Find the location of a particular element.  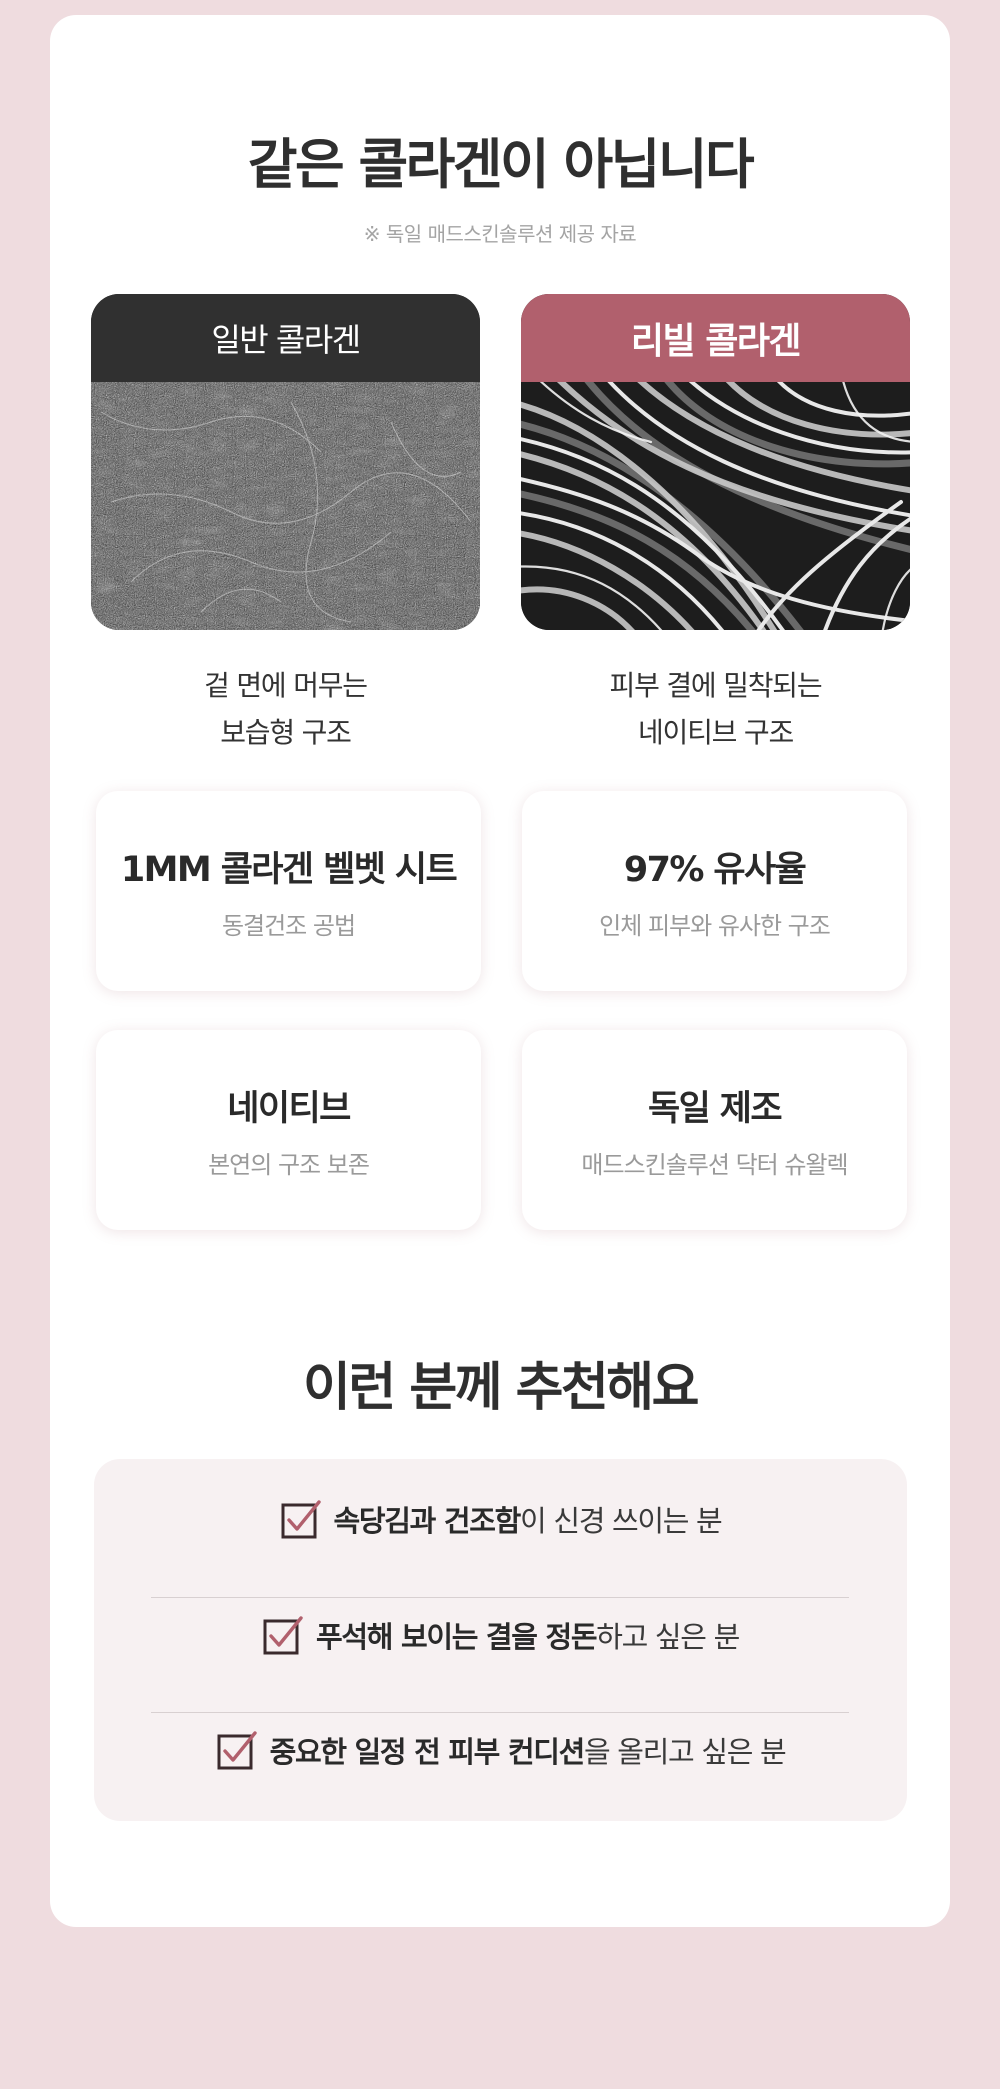

source-note: ※ 독일 매드스킨솔루션 제공 자료 is located at coordinates (500, 234).